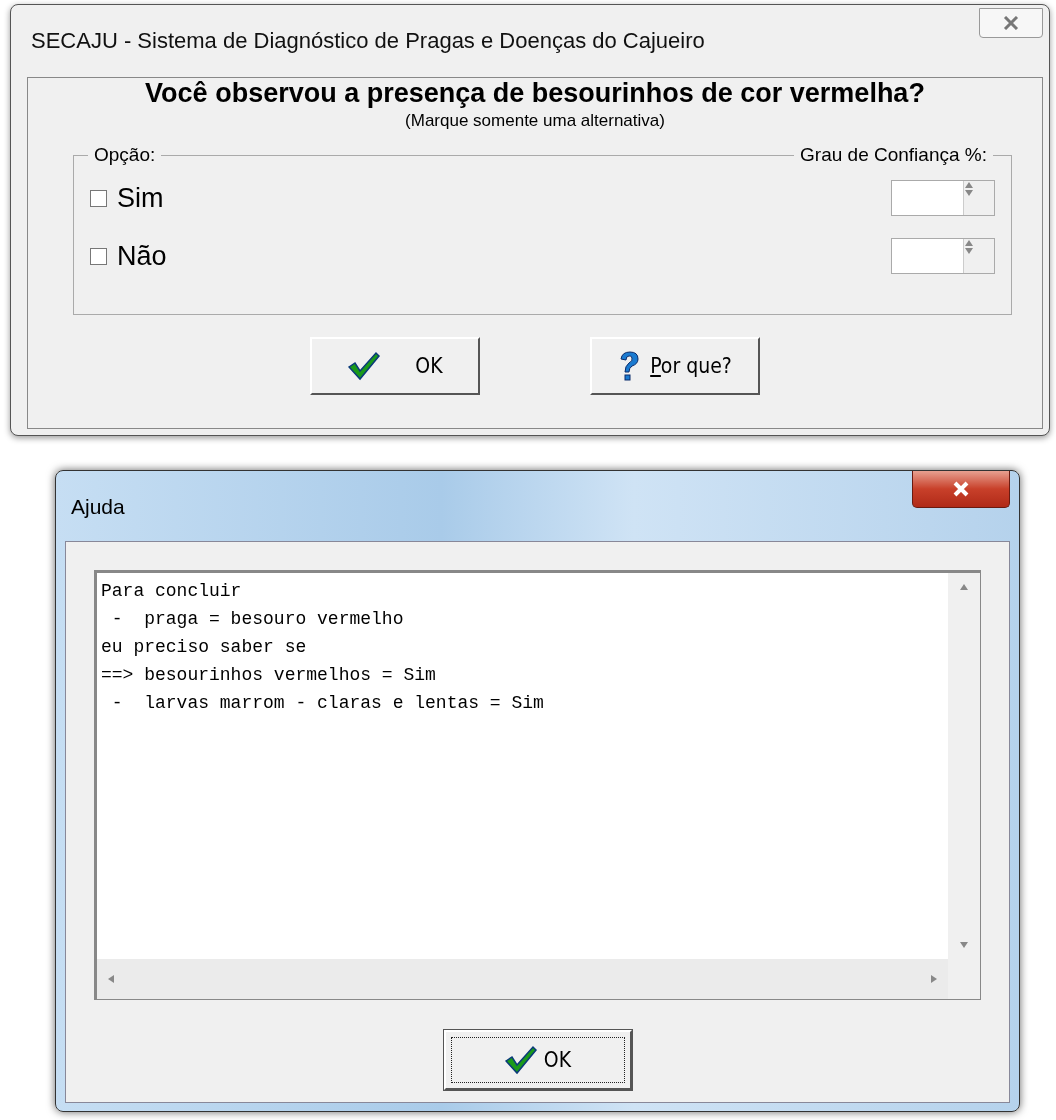 The height and width of the screenshot is (1120, 1056). I want to click on scroll-down-arrow, so click(964, 945).